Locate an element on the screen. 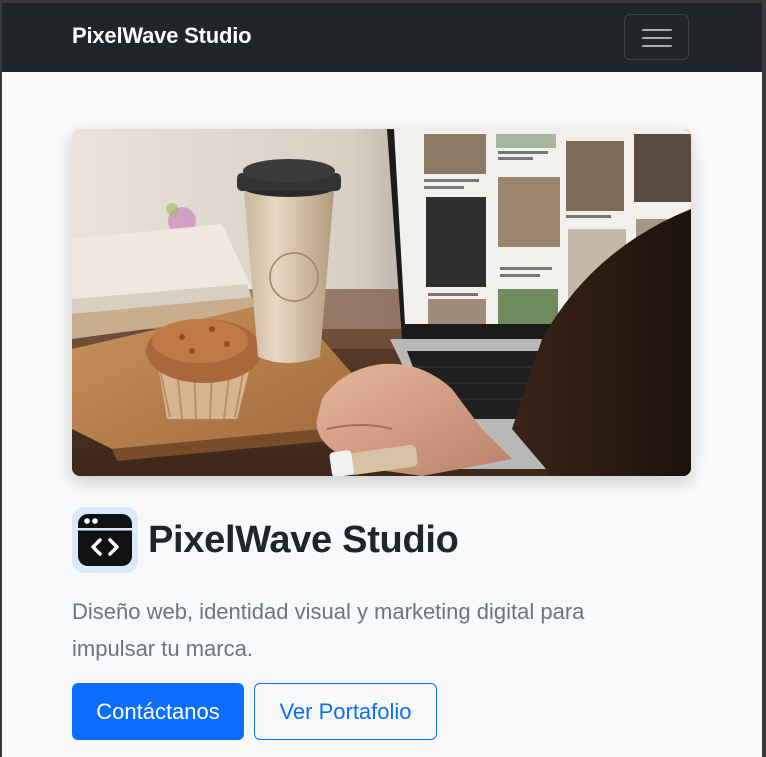 This screenshot has width=766, height=757. hero-title-row: PixelWave Studio is located at coordinates (265, 540).